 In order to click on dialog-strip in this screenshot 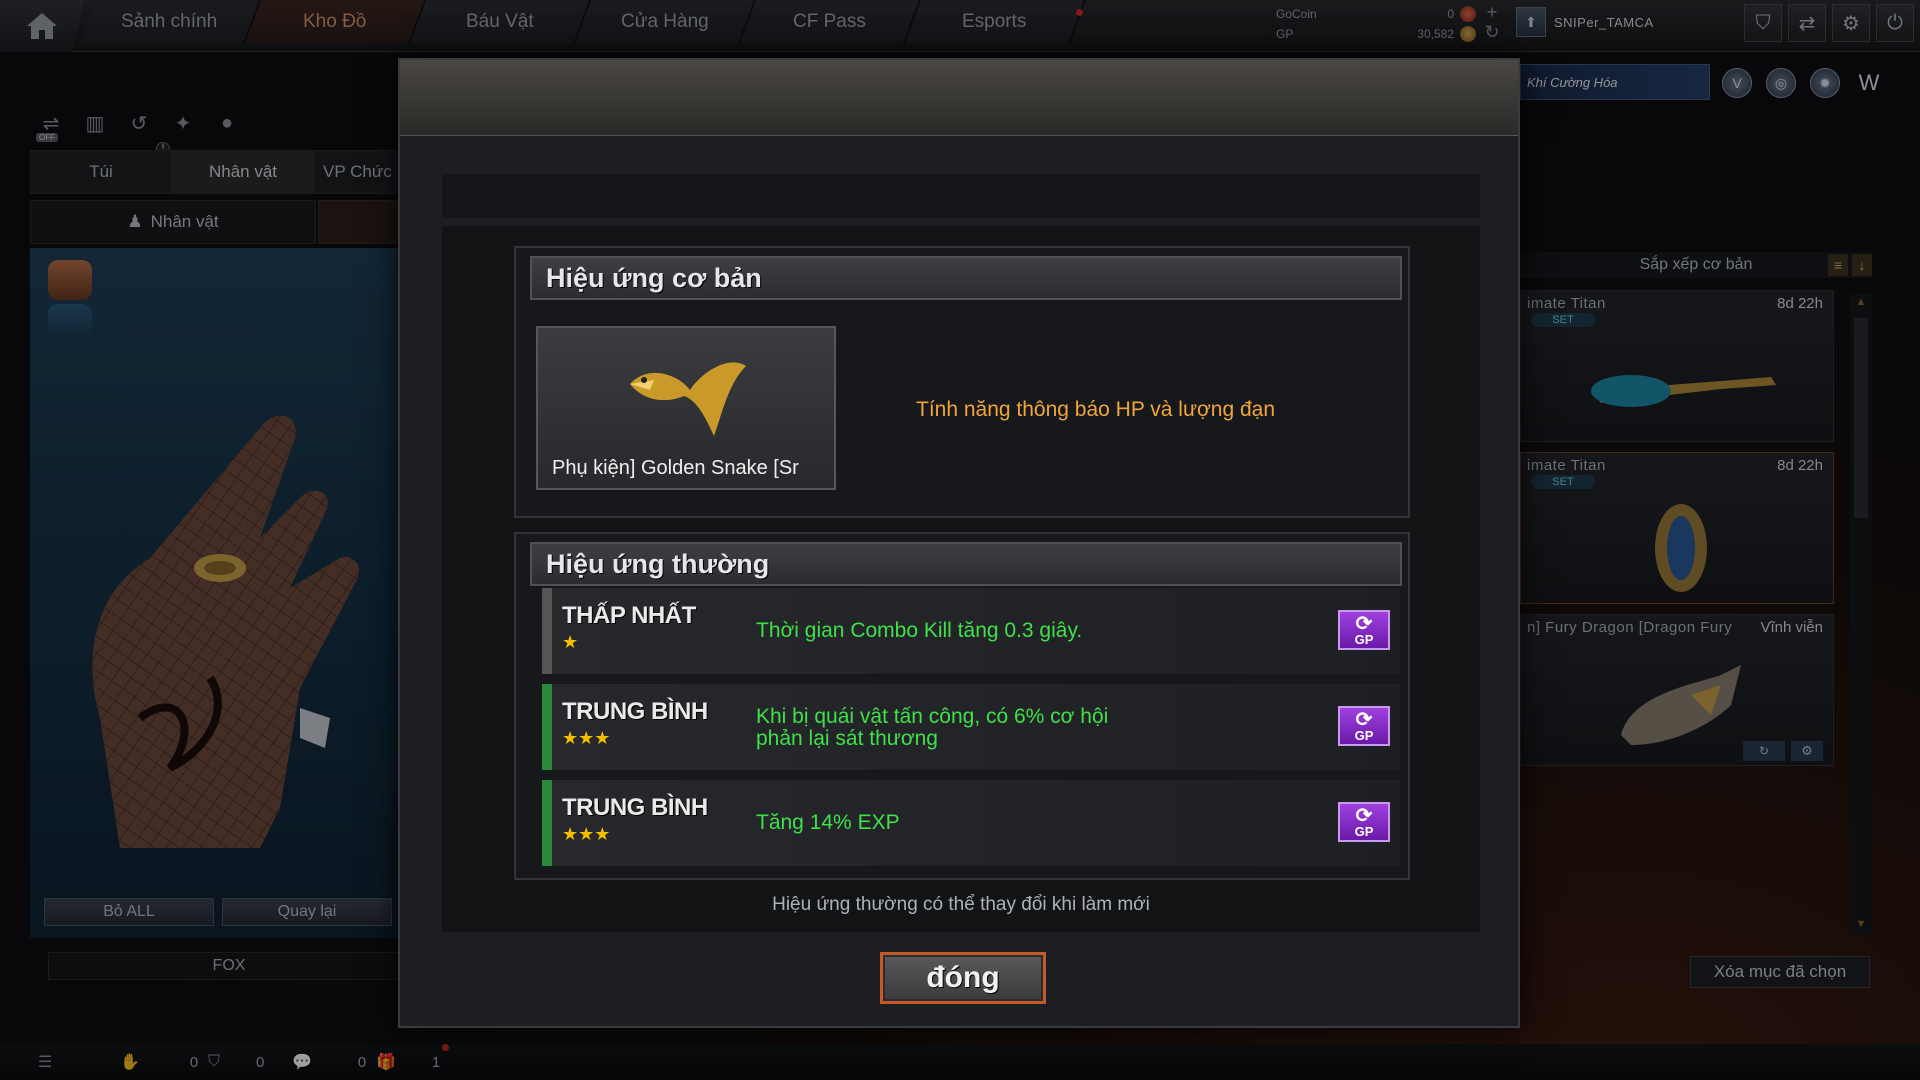, I will do `click(961, 196)`.